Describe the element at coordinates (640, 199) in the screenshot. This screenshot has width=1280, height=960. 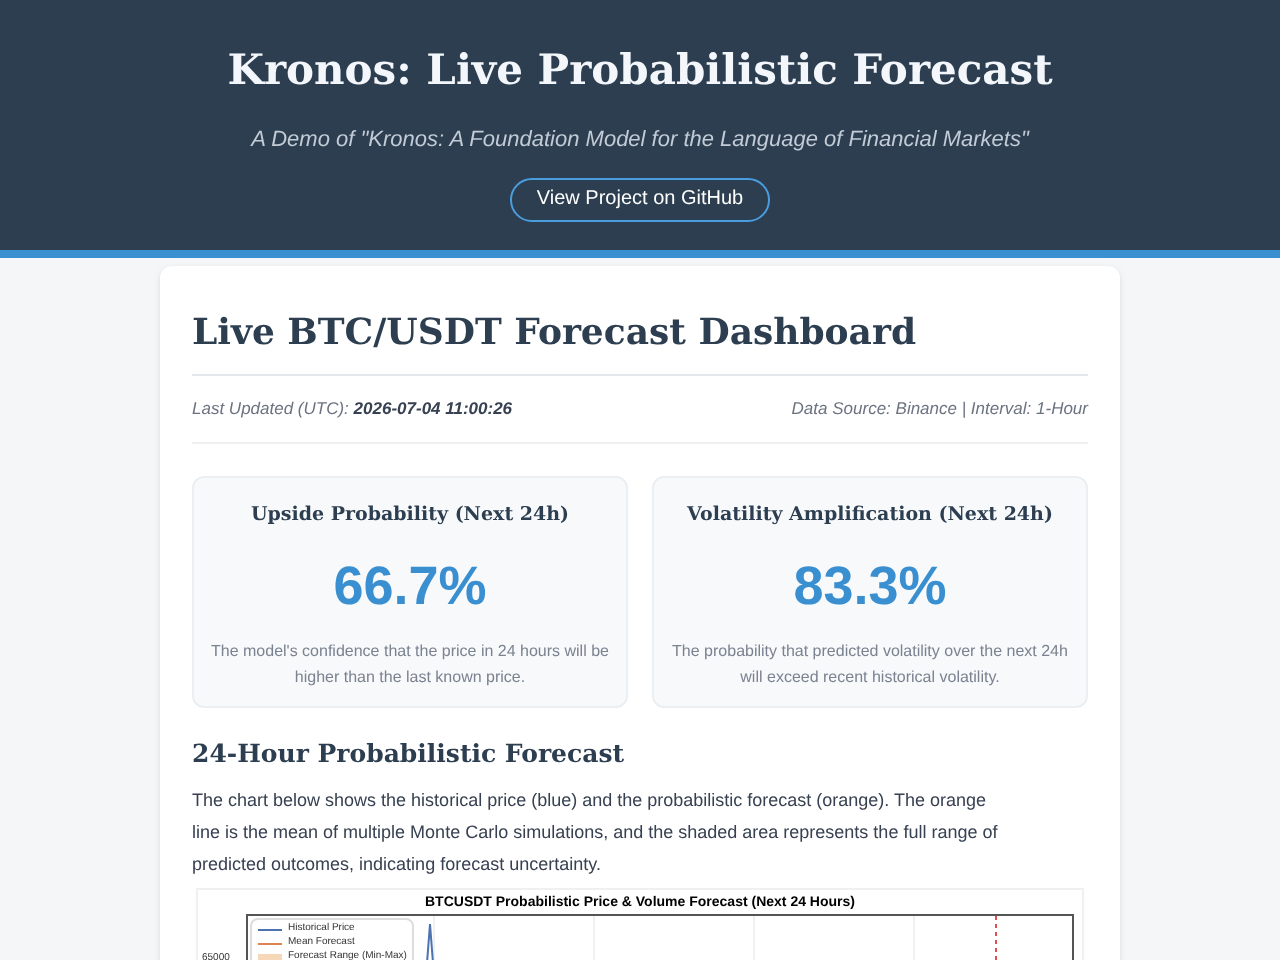
I see `github-button: View Project on GitHub` at that location.